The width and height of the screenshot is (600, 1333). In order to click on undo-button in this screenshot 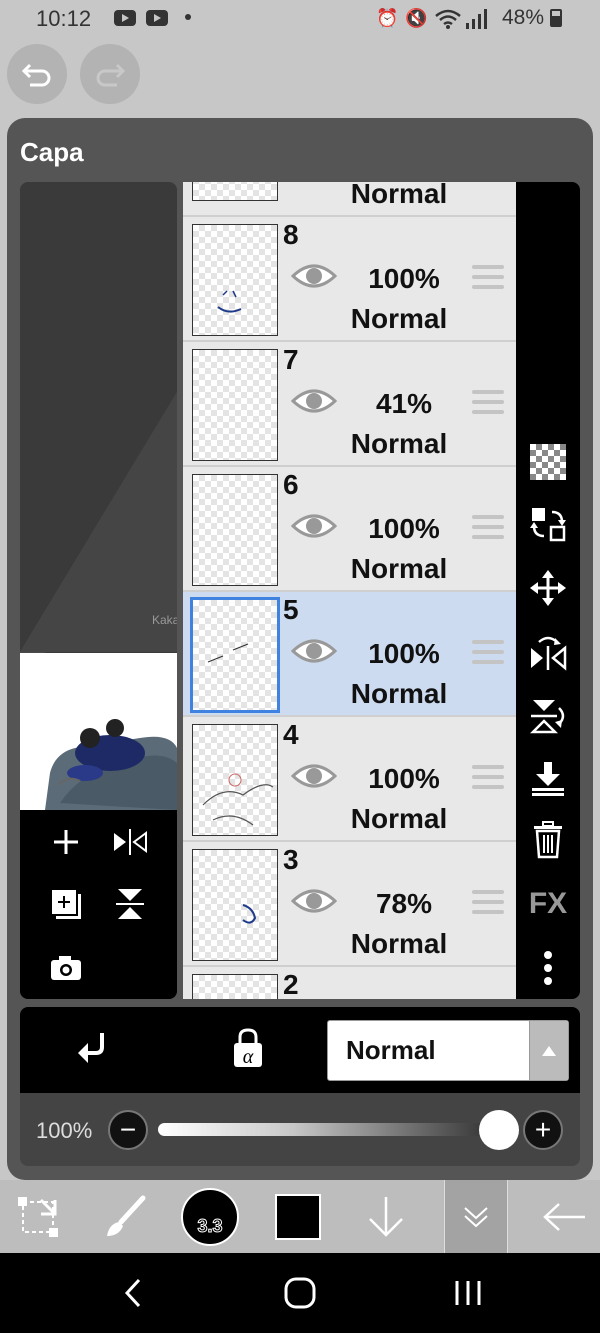, I will do `click(37, 74)`.